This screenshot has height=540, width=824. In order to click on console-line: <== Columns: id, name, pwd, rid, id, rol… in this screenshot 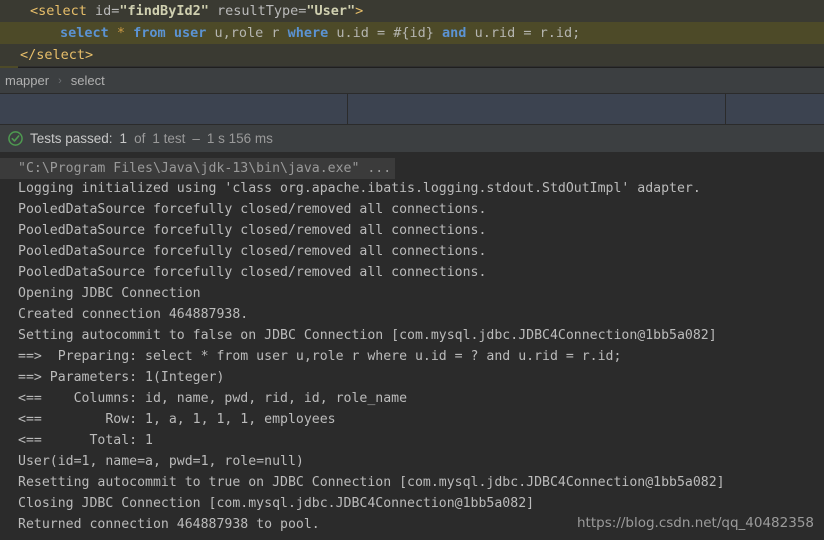, I will do `click(213, 398)`.